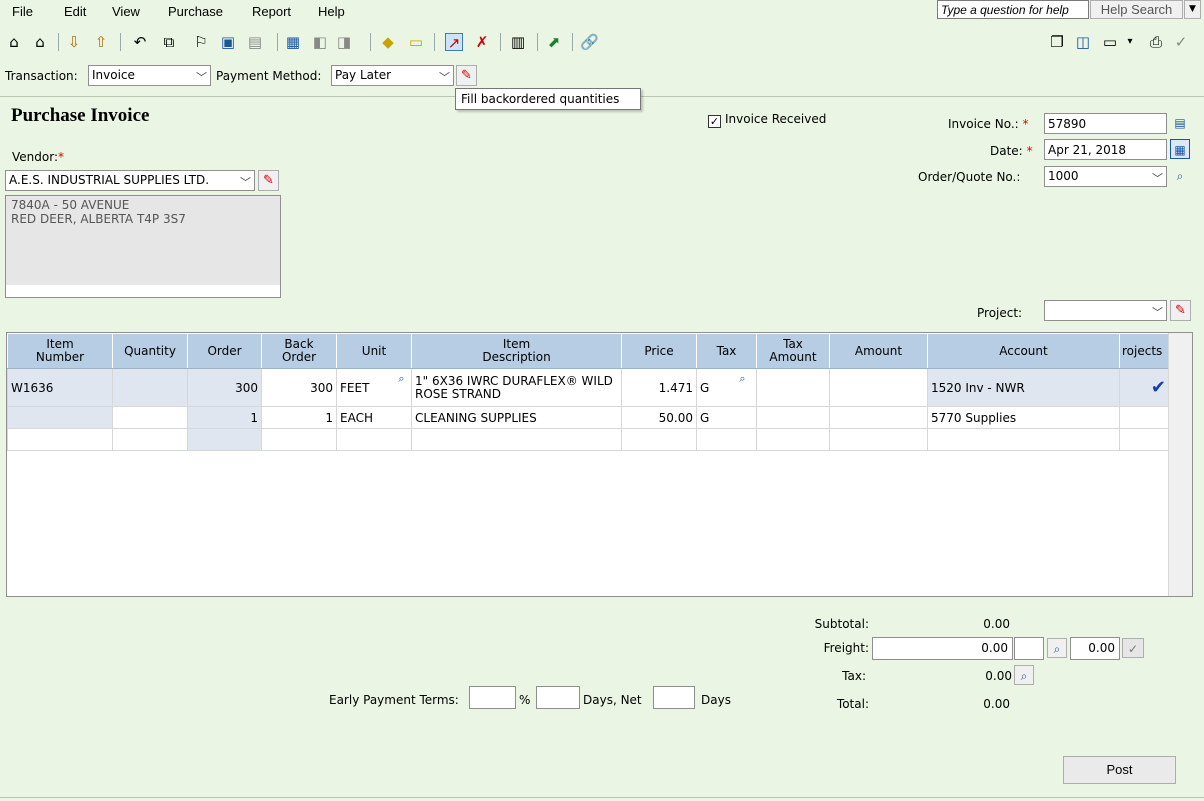 This screenshot has width=1204, height=801. What do you see at coordinates (1144, 351) in the screenshot?
I see `col-projects: rojects` at bounding box center [1144, 351].